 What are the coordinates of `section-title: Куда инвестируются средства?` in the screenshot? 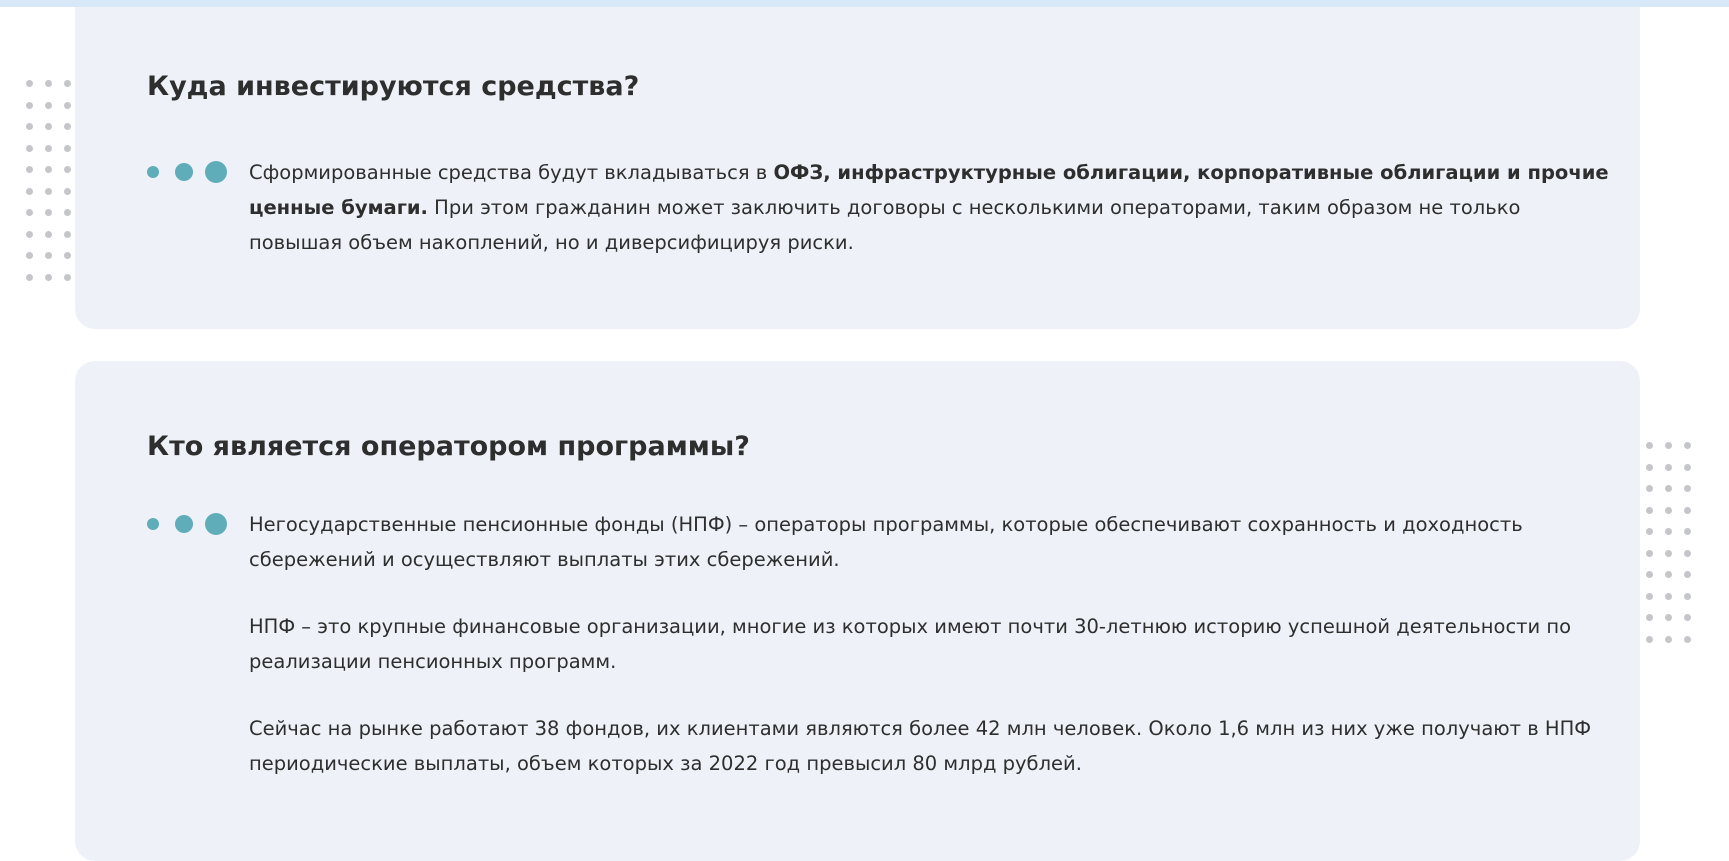 It's located at (393, 86).